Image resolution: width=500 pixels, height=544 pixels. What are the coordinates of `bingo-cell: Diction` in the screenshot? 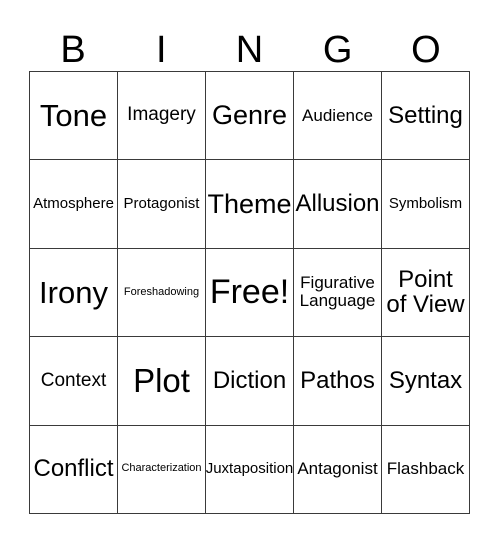 It's located at (250, 381).